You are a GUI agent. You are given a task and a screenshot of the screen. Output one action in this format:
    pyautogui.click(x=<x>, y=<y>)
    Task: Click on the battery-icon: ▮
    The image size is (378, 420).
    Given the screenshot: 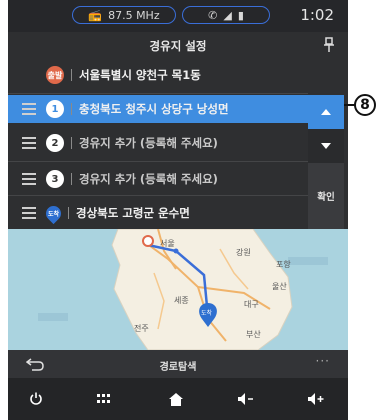 What is the action you would take?
    pyautogui.click(x=240, y=15)
    